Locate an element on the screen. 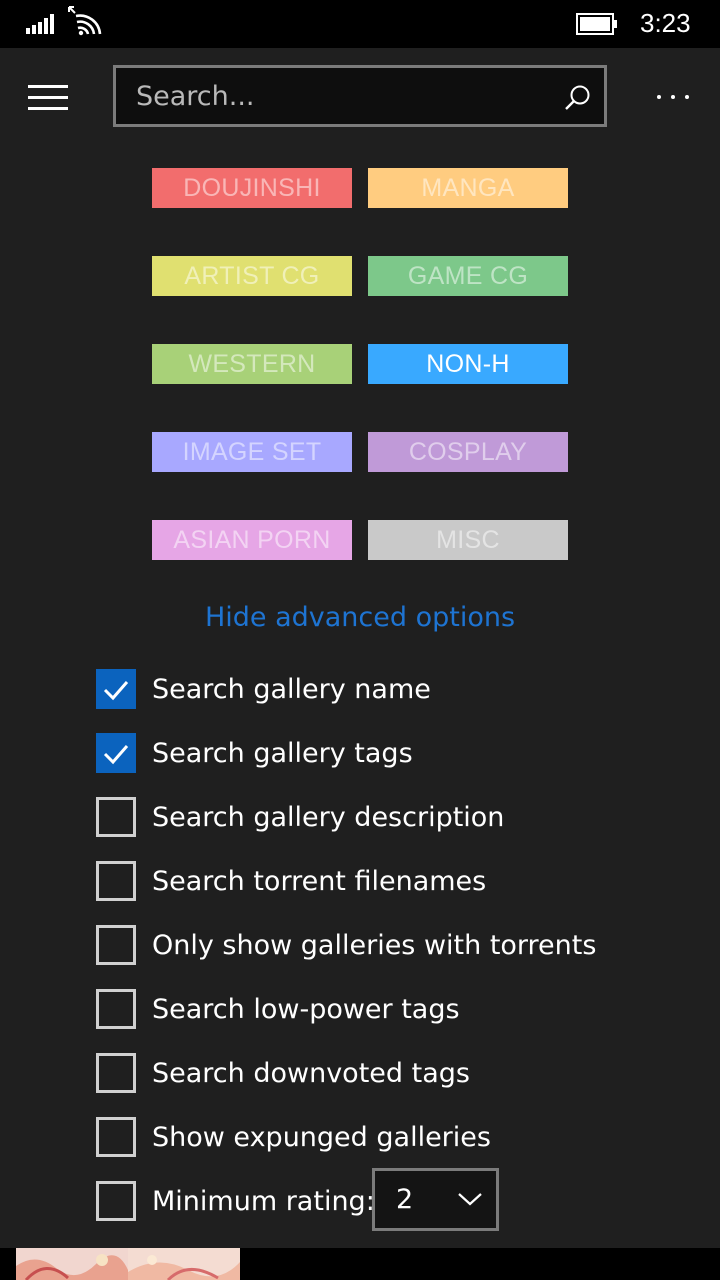  search-low-power-tags-checkbox is located at coordinates (116, 1009).